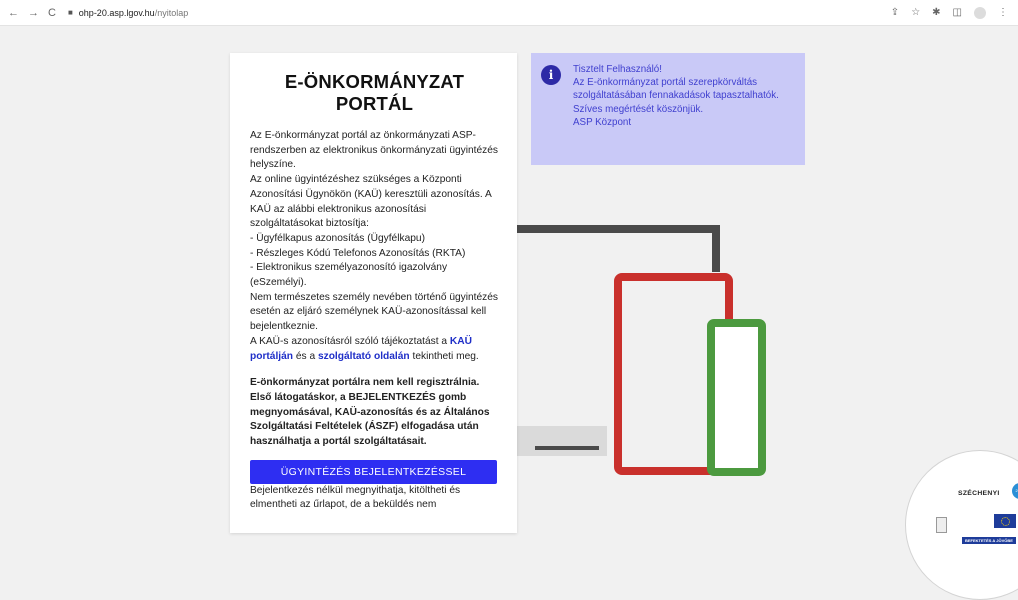  I want to click on login-button: ÜGYINTÉZÉS BEJELENTKEZÉSSEL, so click(373, 471).